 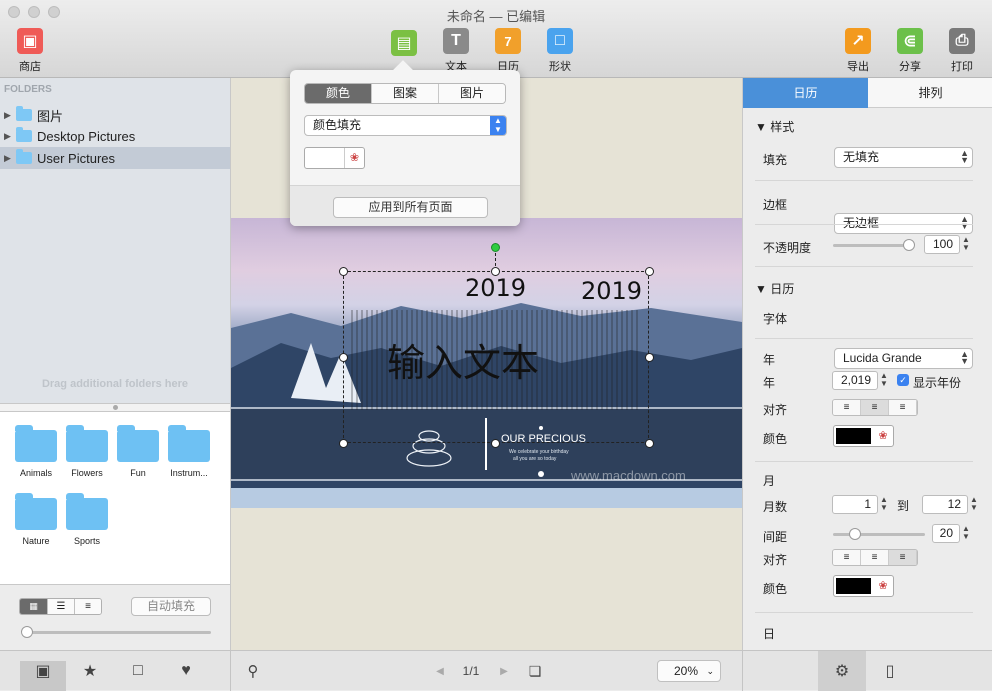 What do you see at coordinates (33, 606) in the screenshot?
I see `grid-view-icon: ▦` at bounding box center [33, 606].